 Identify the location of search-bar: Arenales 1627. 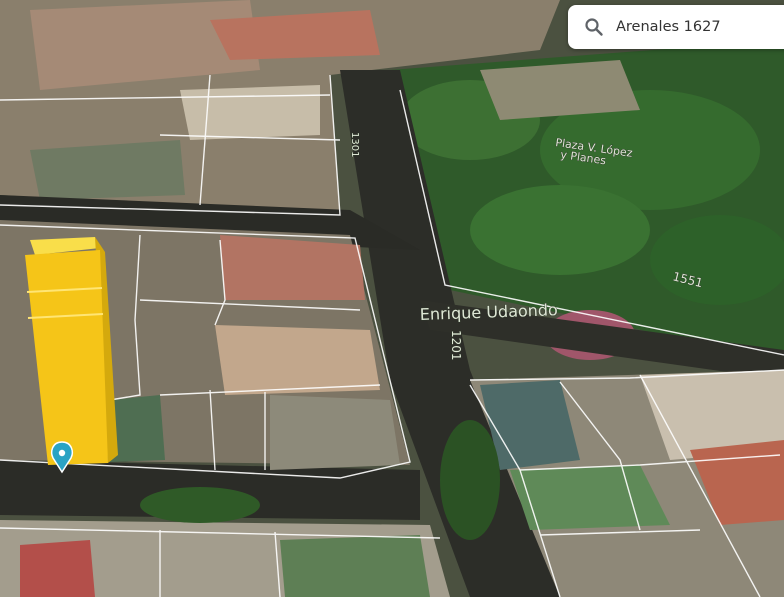
(676, 27).